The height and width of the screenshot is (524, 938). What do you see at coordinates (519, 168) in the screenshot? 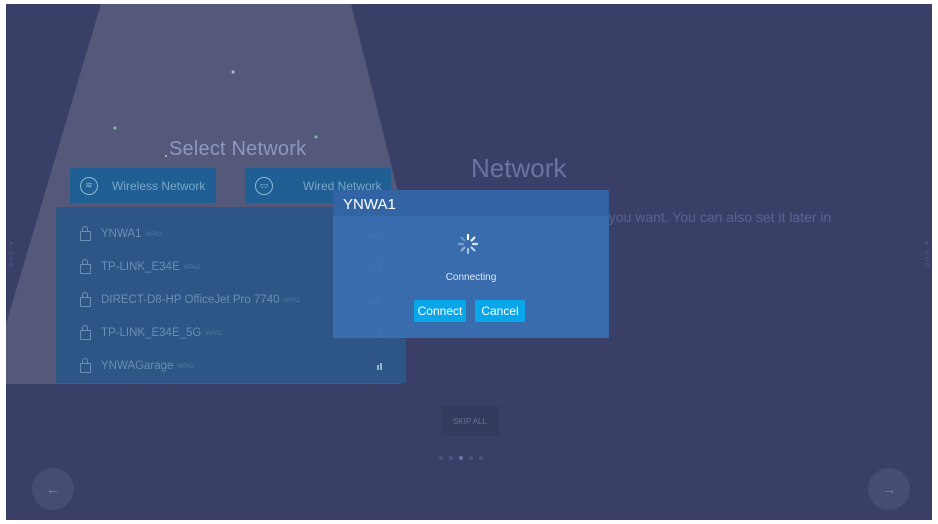
I see `network-title: Network` at bounding box center [519, 168].